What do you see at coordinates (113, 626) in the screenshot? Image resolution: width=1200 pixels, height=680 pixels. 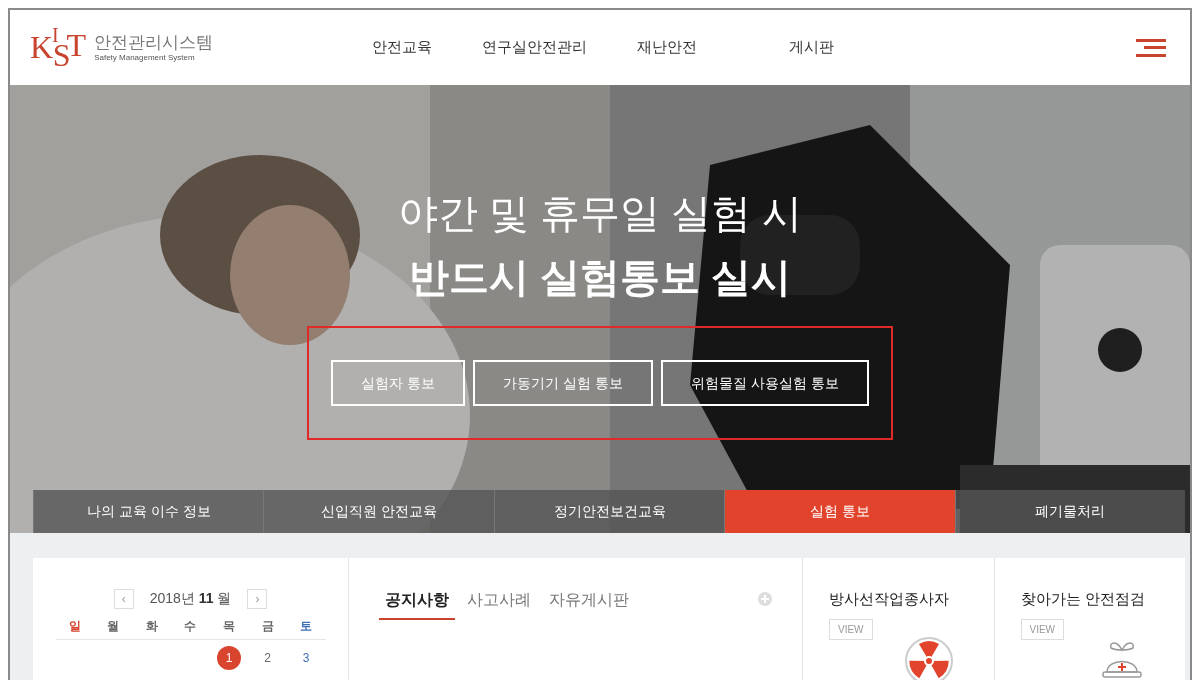 I see `weekday-label: 월` at bounding box center [113, 626].